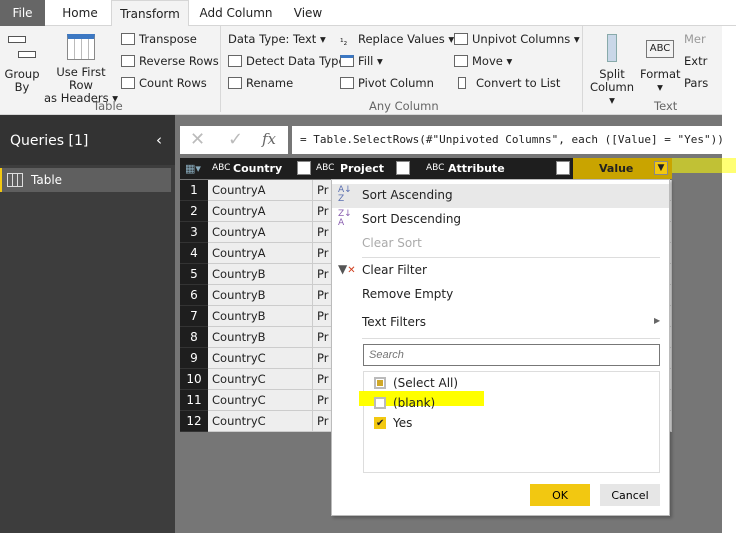 This screenshot has height=533, width=736. Describe the element at coordinates (612, 93) in the screenshot. I see `column-label: Column ▾` at that location.